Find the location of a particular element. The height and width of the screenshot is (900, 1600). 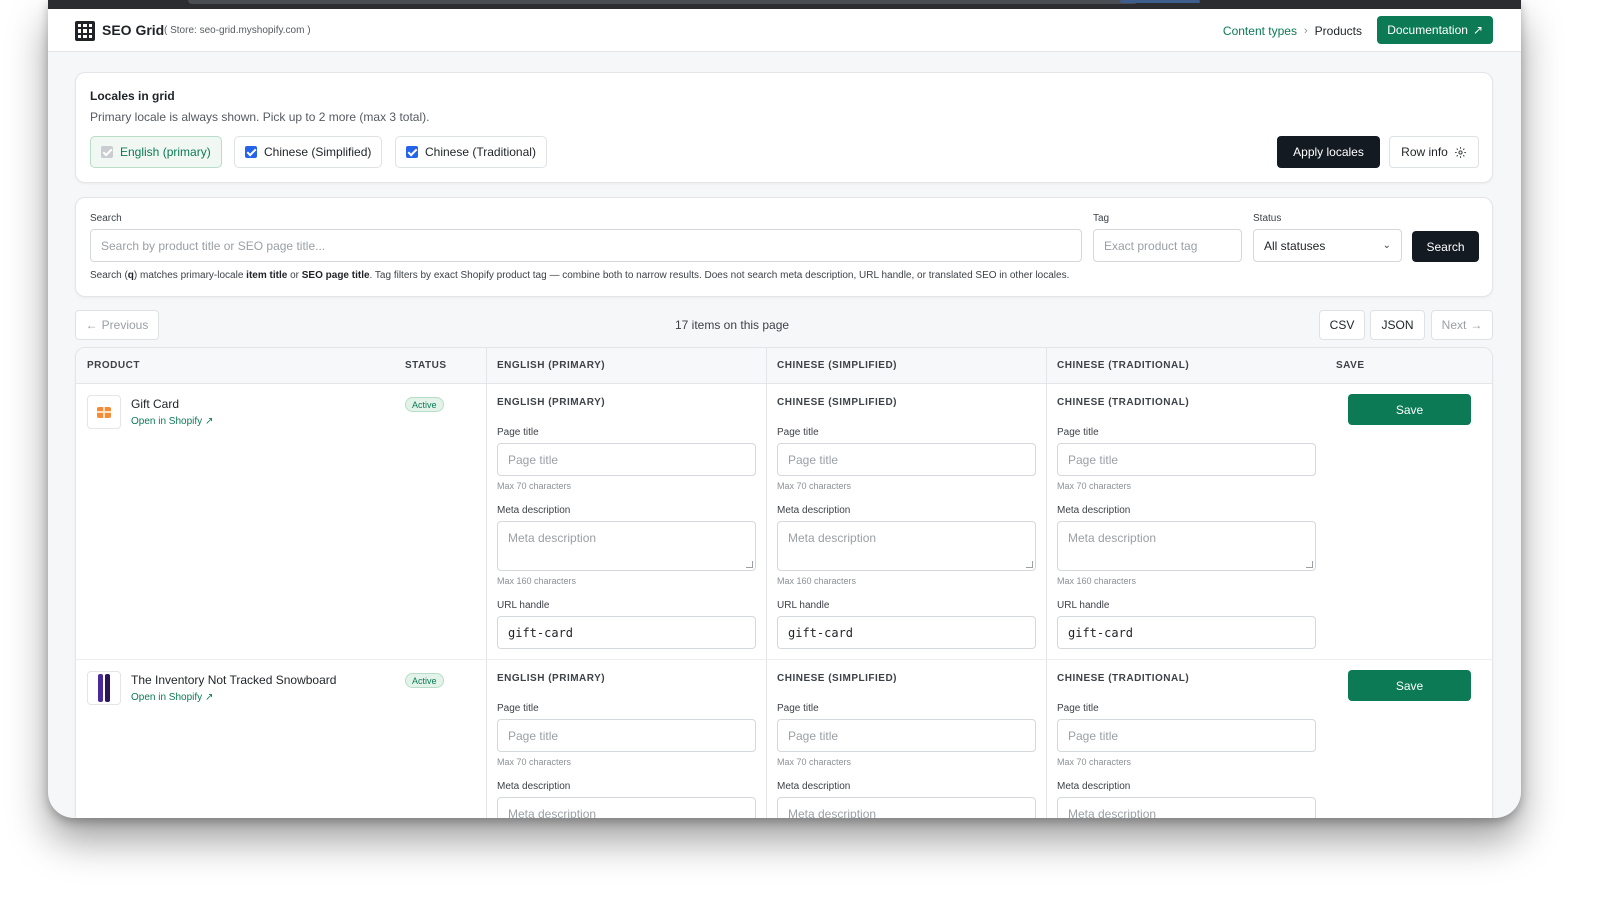

status-label: Status is located at coordinates (1267, 218).